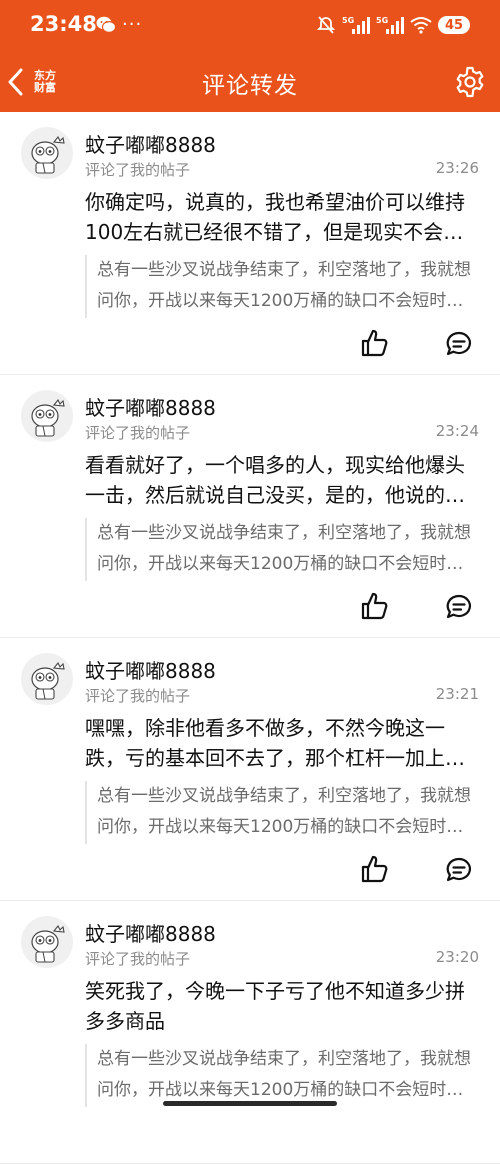  What do you see at coordinates (457, 694) in the screenshot?
I see `timestamp: 23:21` at bounding box center [457, 694].